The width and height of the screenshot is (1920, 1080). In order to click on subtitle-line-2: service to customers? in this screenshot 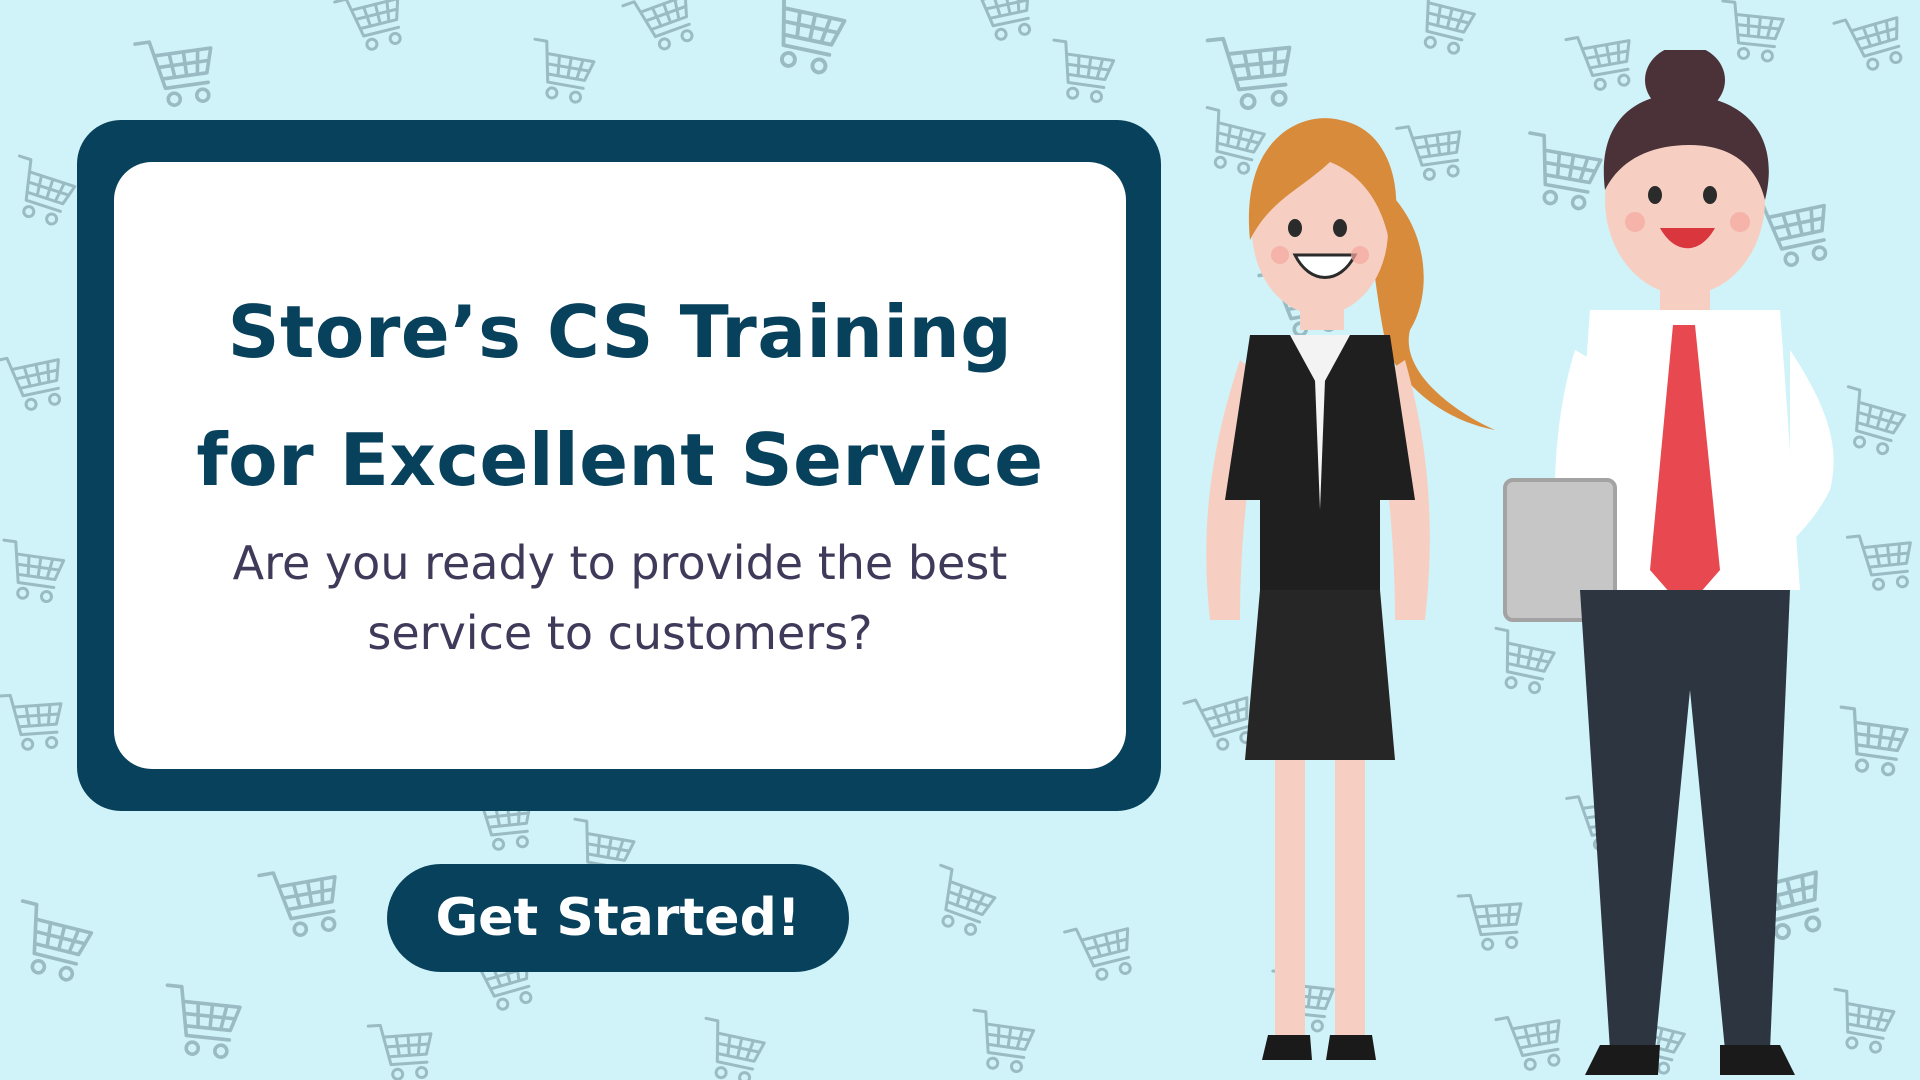, I will do `click(620, 633)`.